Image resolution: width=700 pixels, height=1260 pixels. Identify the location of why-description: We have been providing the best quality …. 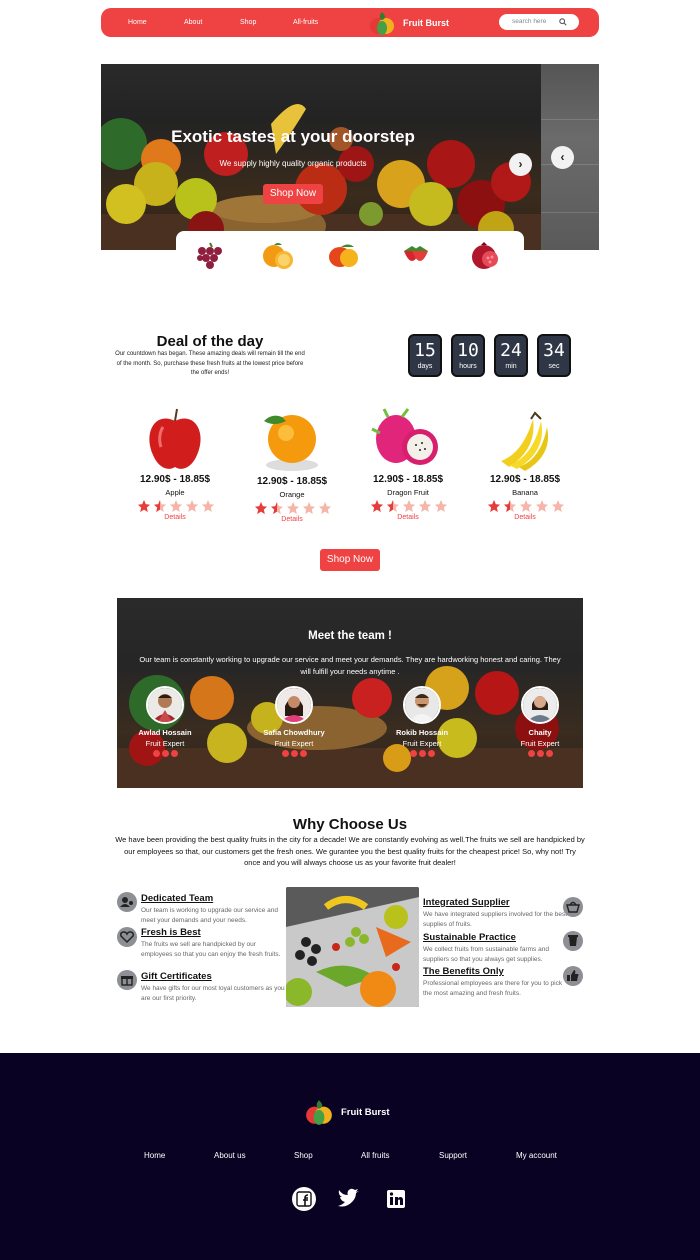
(350, 851).